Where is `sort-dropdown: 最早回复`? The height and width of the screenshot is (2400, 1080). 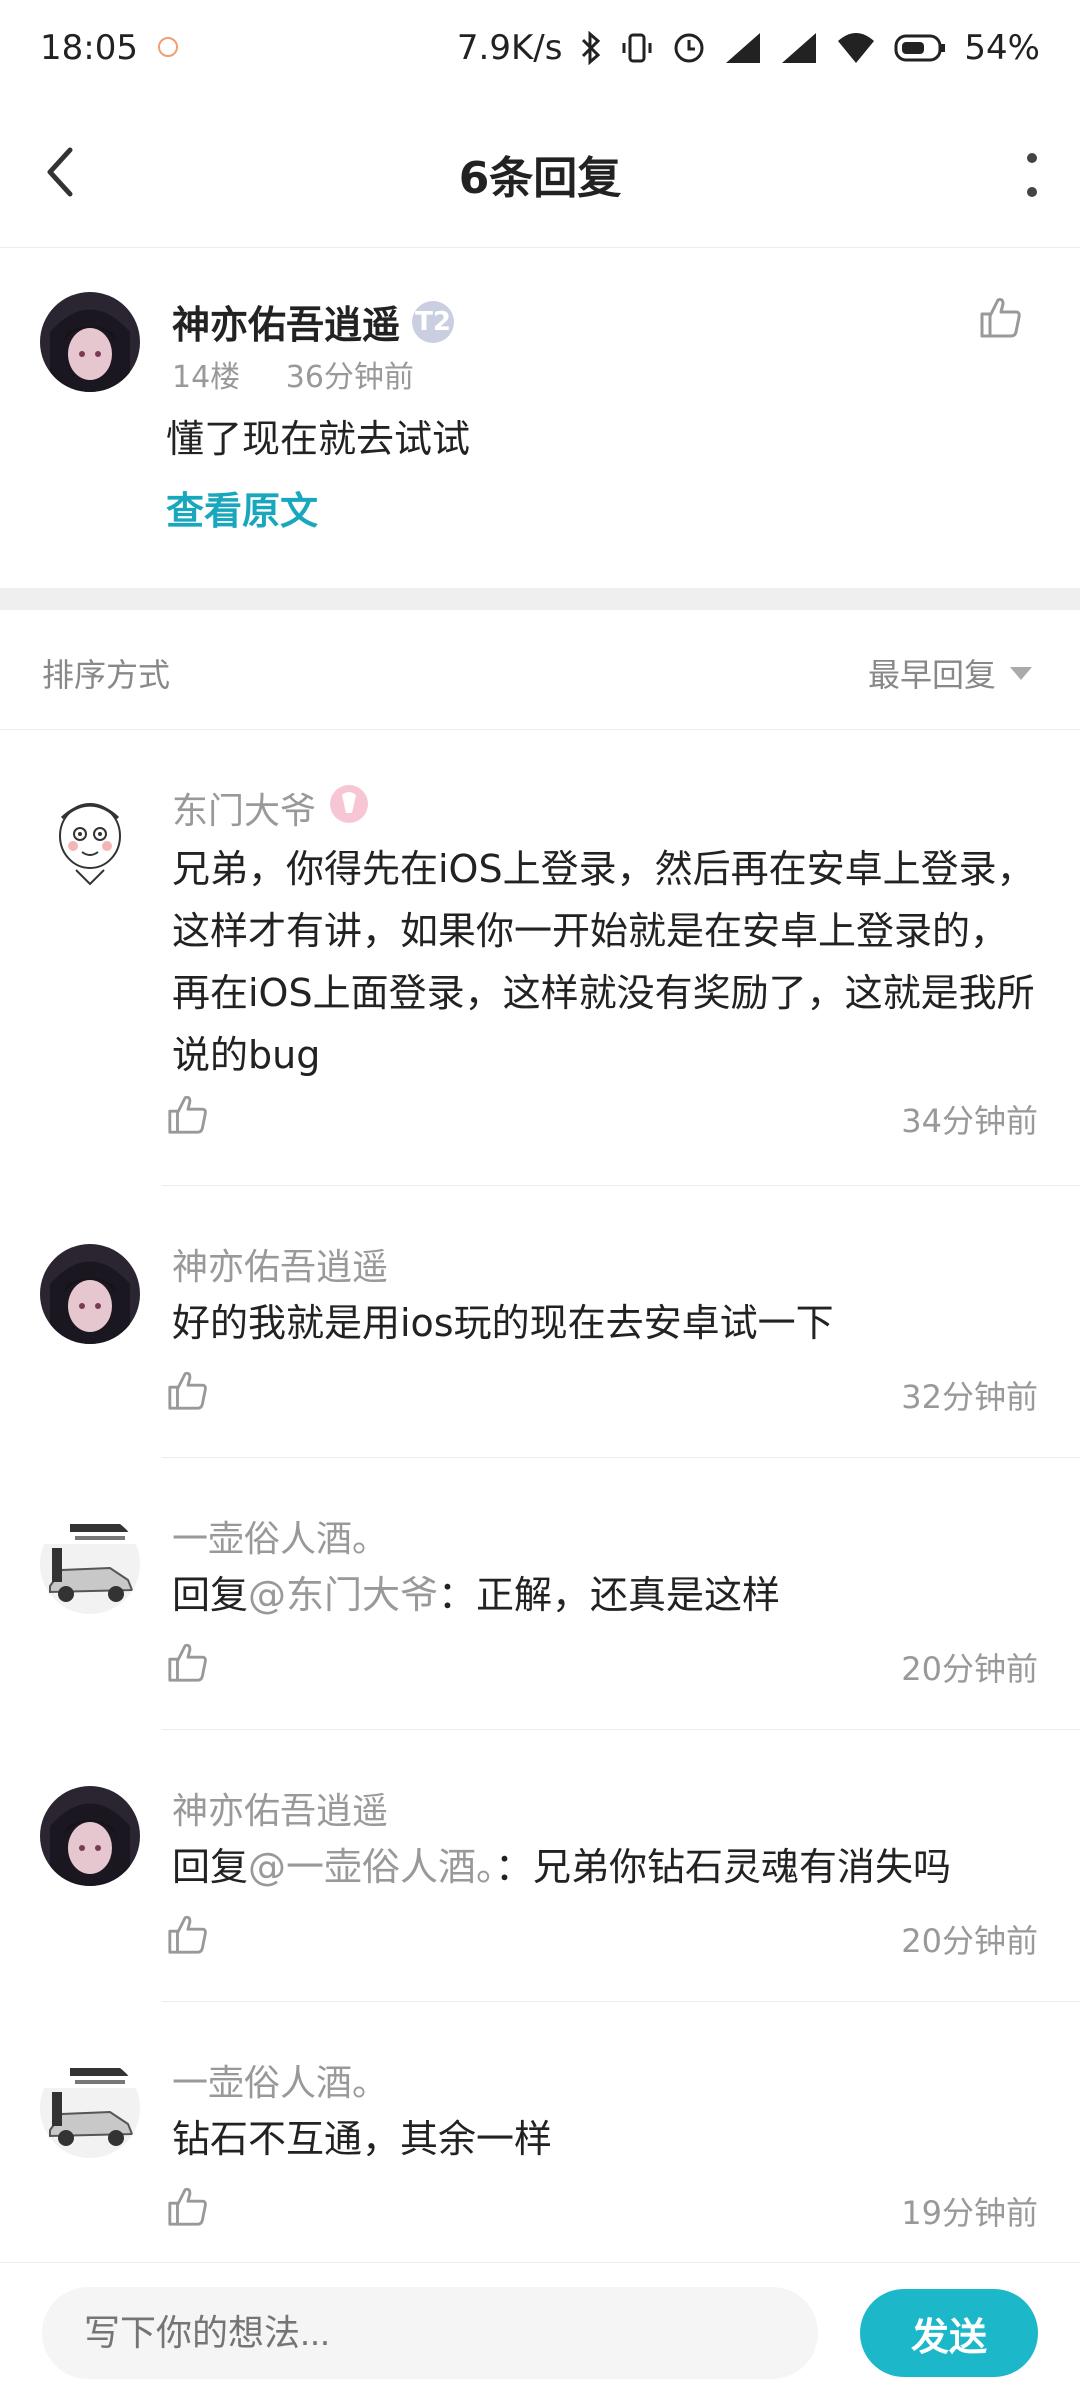 sort-dropdown: 最早回复 is located at coordinates (950, 673).